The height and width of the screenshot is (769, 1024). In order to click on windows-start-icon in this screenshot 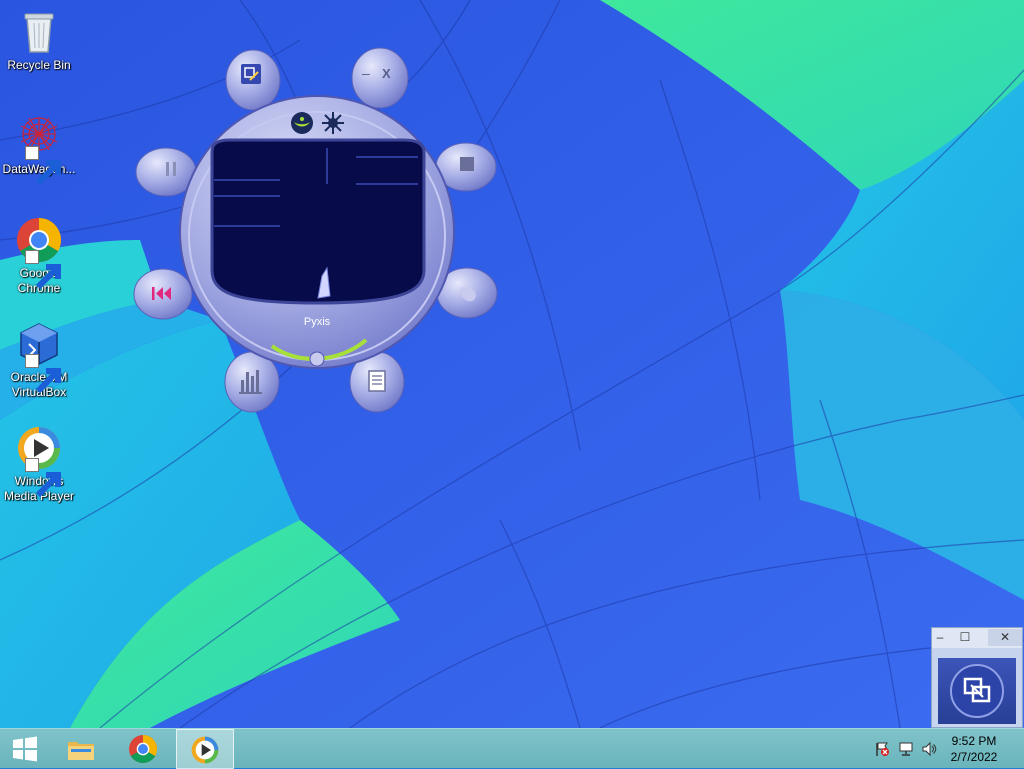, I will do `click(25, 749)`.